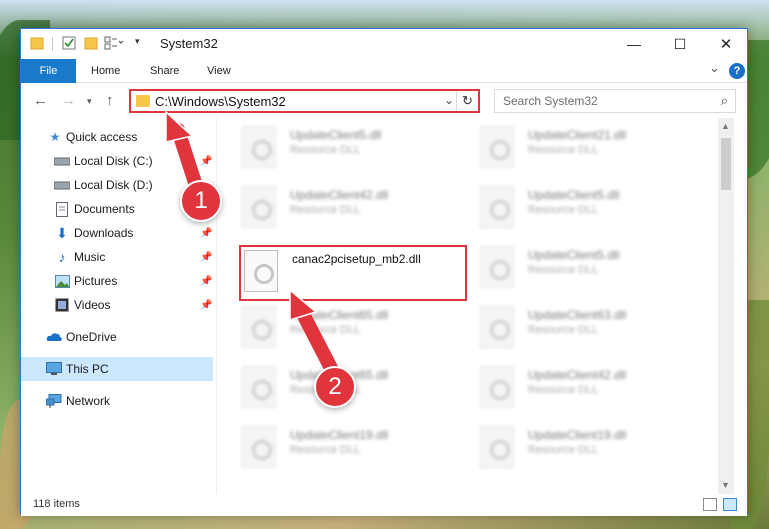 The height and width of the screenshot is (529, 769). I want to click on sidebar-item-label: Network, so click(88, 401).